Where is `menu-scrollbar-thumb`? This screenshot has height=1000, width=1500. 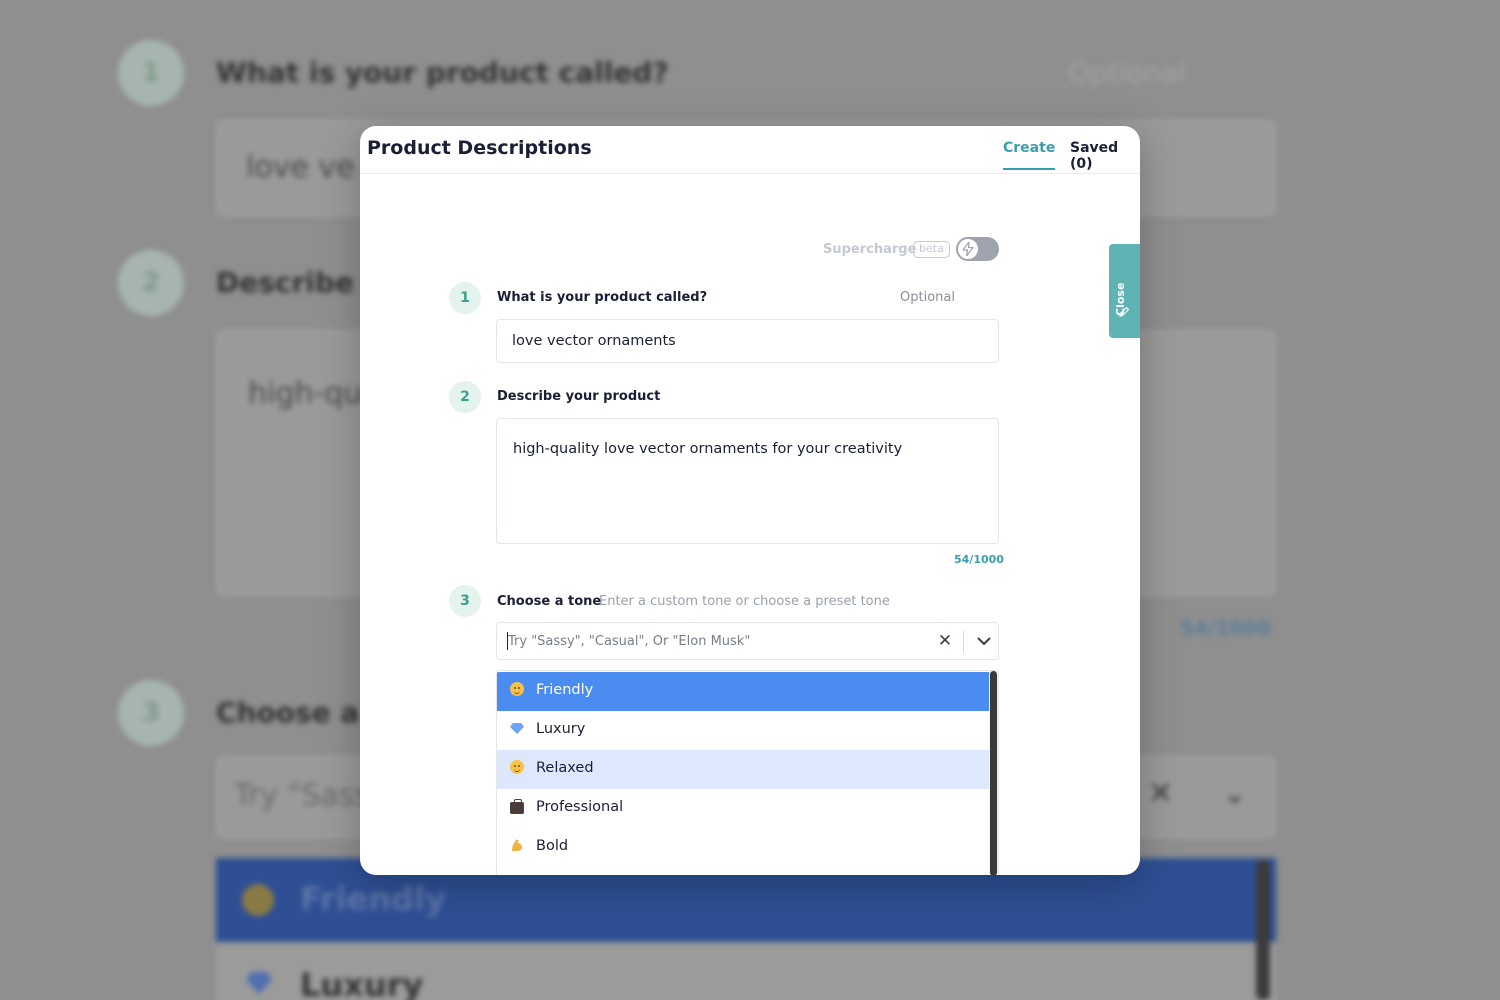
menu-scrollbar-thumb is located at coordinates (993, 773).